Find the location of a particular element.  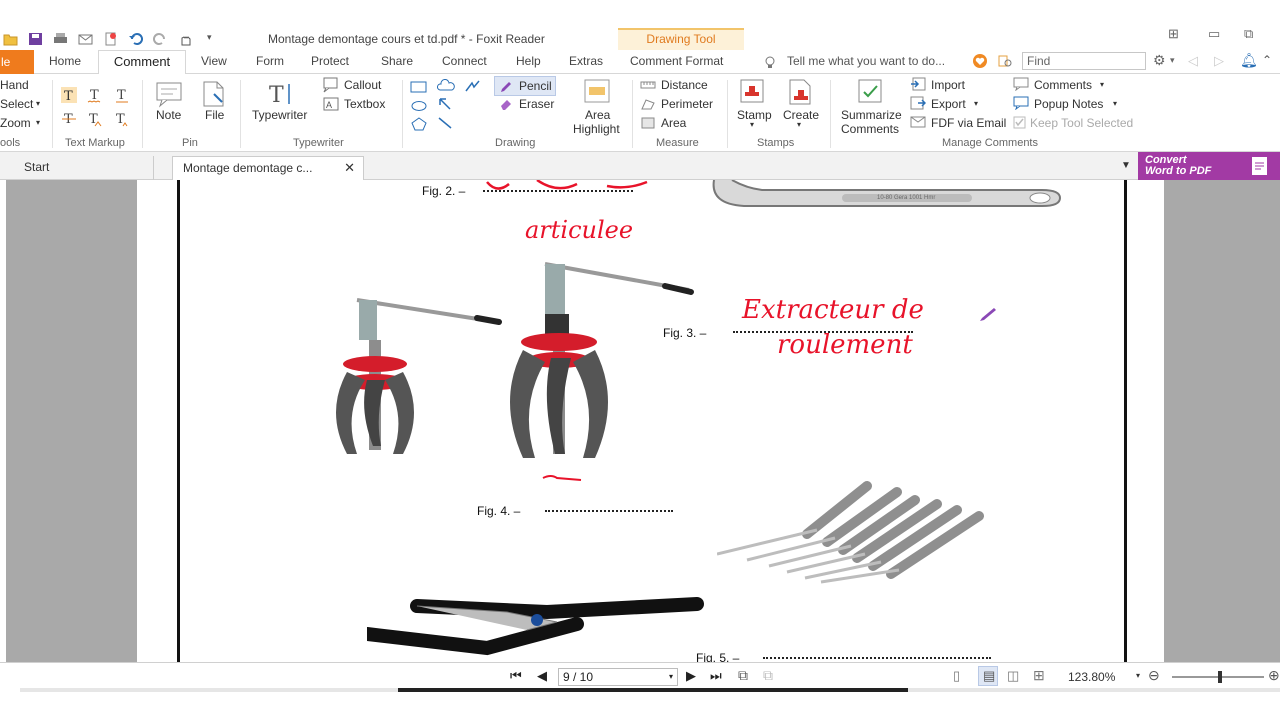

zoom-slider is located at coordinates (1218, 677).